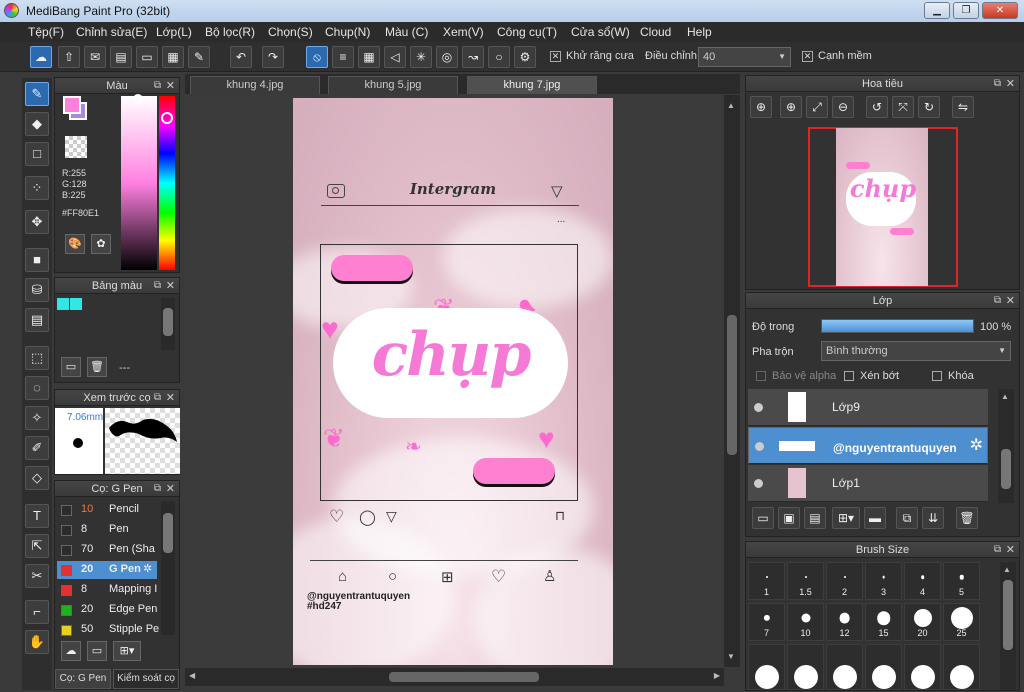 The image size is (1024, 692). I want to click on correction-select: 40 ▼, so click(744, 57).